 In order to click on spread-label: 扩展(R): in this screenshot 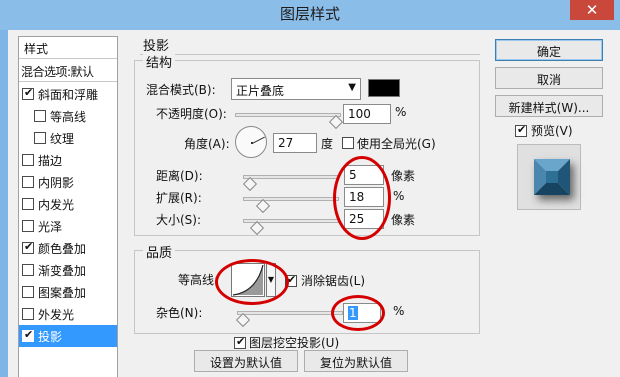, I will do `click(179, 198)`.